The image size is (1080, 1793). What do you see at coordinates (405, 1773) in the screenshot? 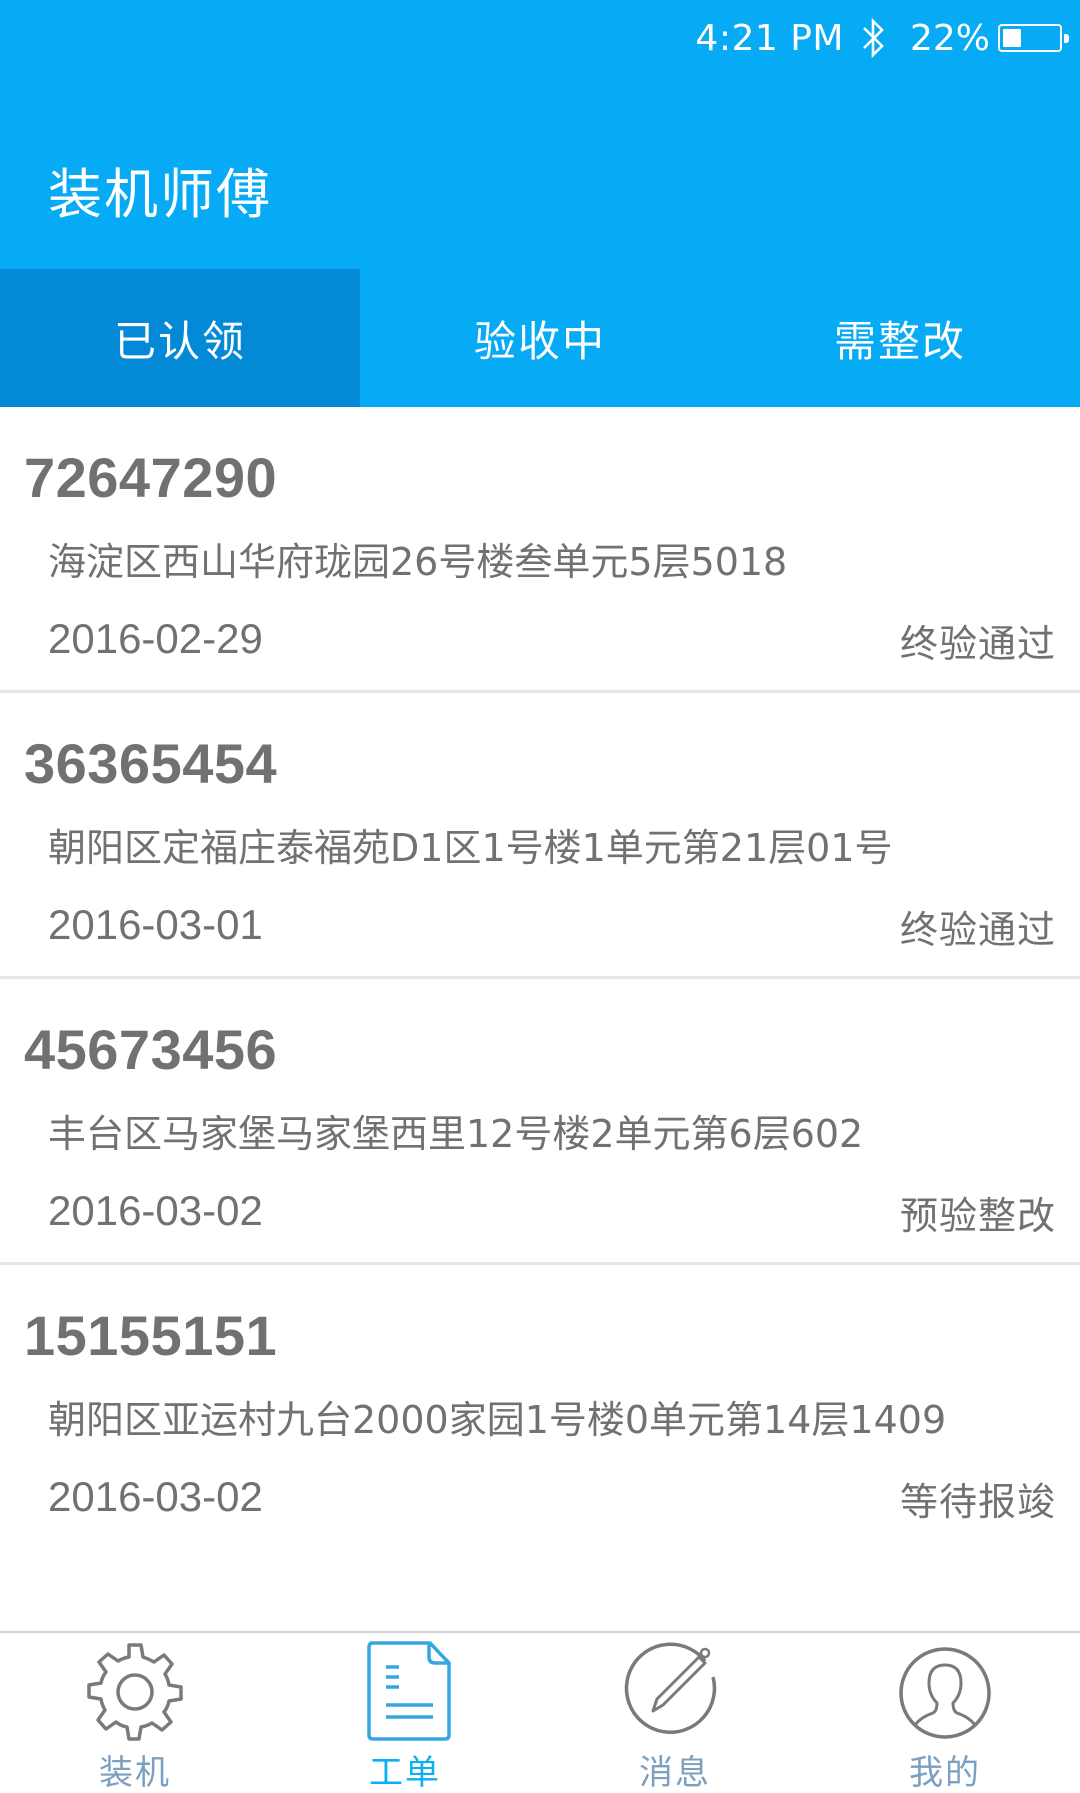
I see `nav-label: 工单` at bounding box center [405, 1773].